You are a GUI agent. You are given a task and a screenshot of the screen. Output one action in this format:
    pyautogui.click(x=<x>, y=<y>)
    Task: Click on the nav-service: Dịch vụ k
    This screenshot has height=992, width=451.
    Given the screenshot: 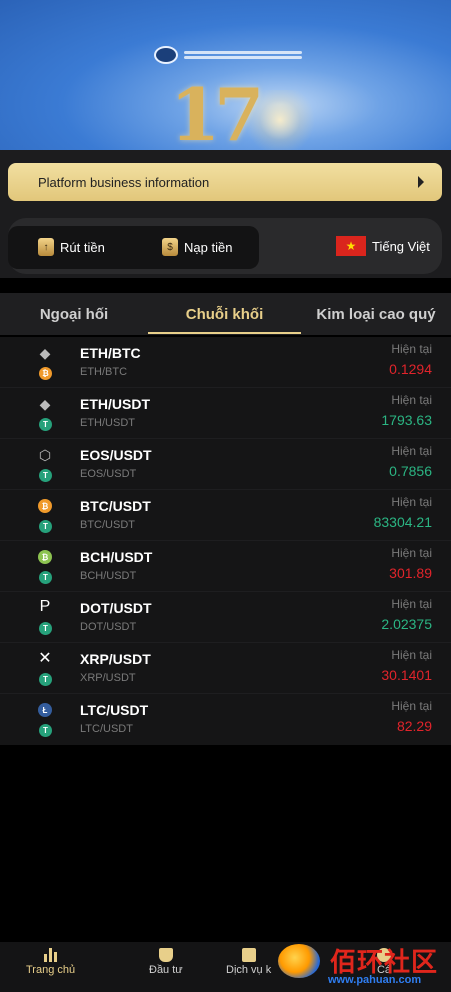 What is the action you would take?
    pyautogui.click(x=248, y=961)
    